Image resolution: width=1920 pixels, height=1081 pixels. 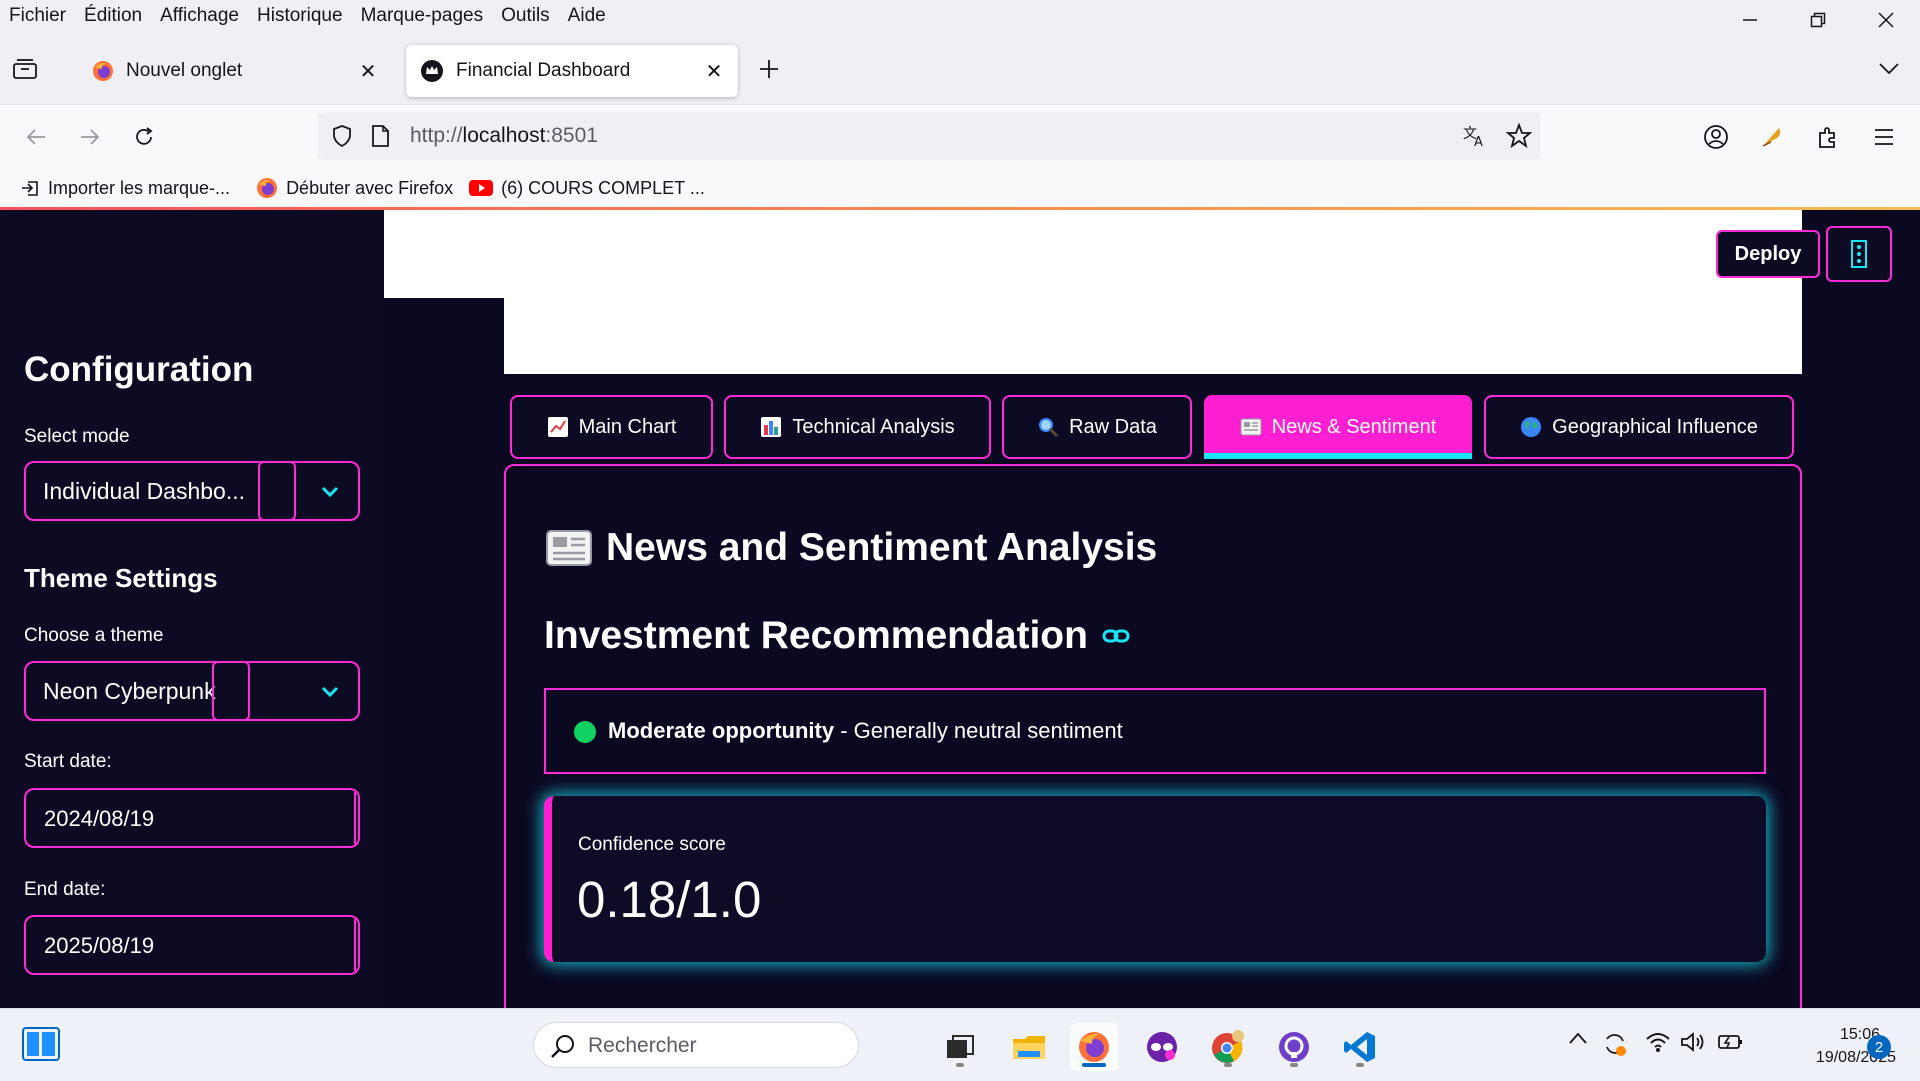 I want to click on wifi-tray-button, so click(x=1658, y=1042).